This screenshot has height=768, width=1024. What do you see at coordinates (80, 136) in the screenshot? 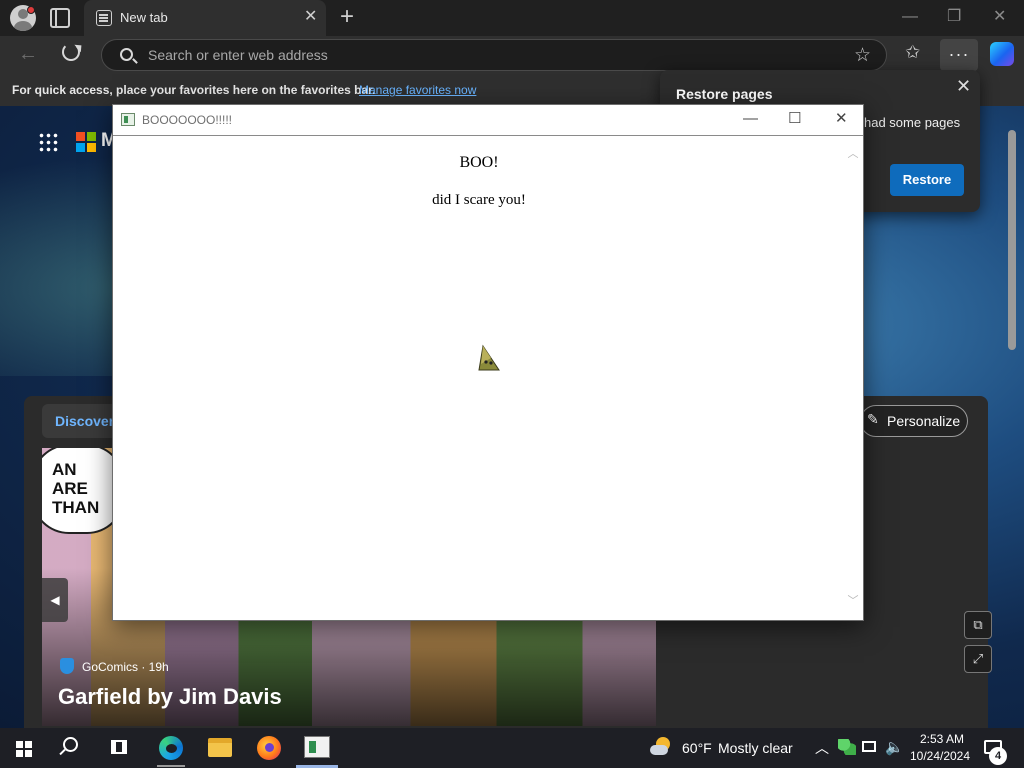
I see `ms-logo-red` at bounding box center [80, 136].